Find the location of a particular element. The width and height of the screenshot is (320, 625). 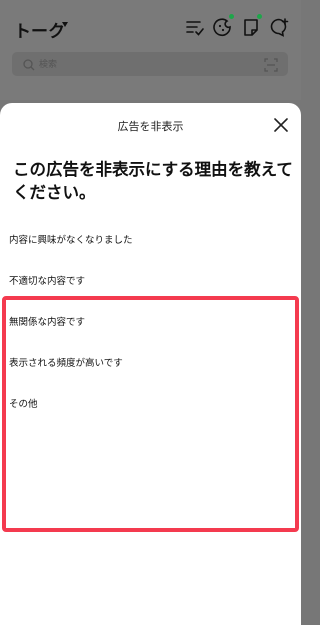

search-bar: 検索 is located at coordinates (150, 64).